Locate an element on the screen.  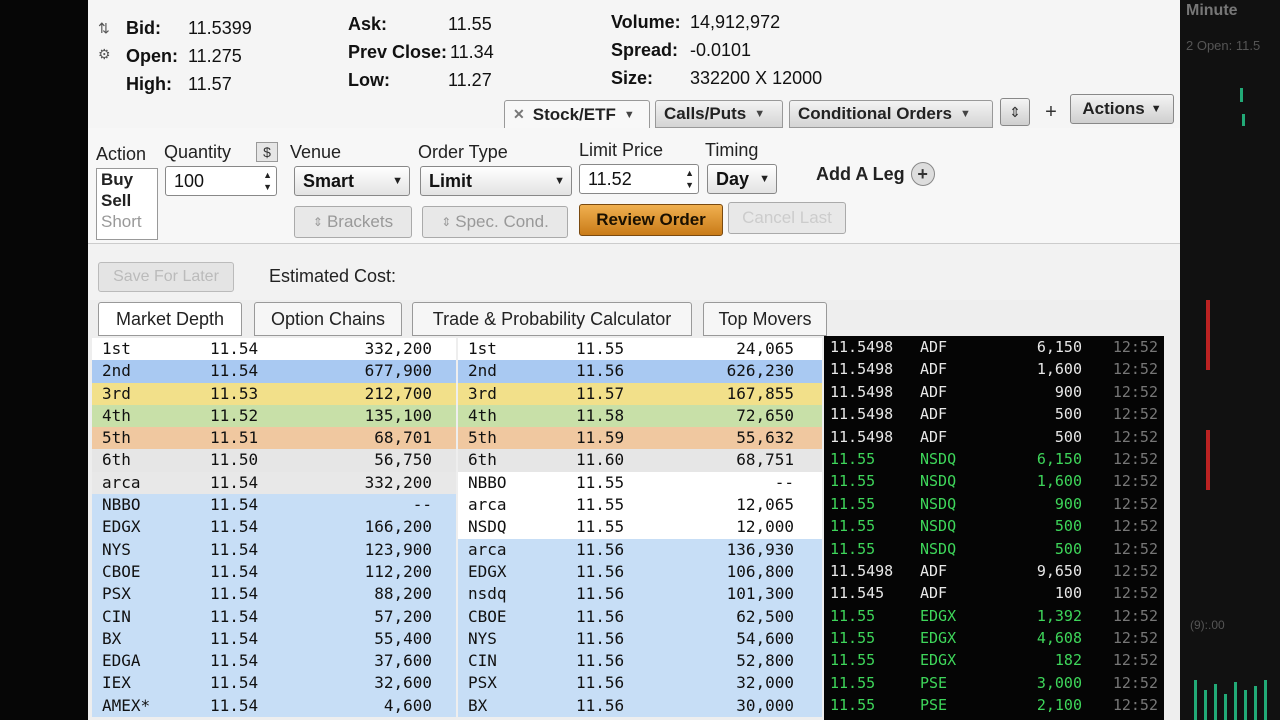
tab-calls-puts: Calls/Puts ▼ is located at coordinates (719, 114).